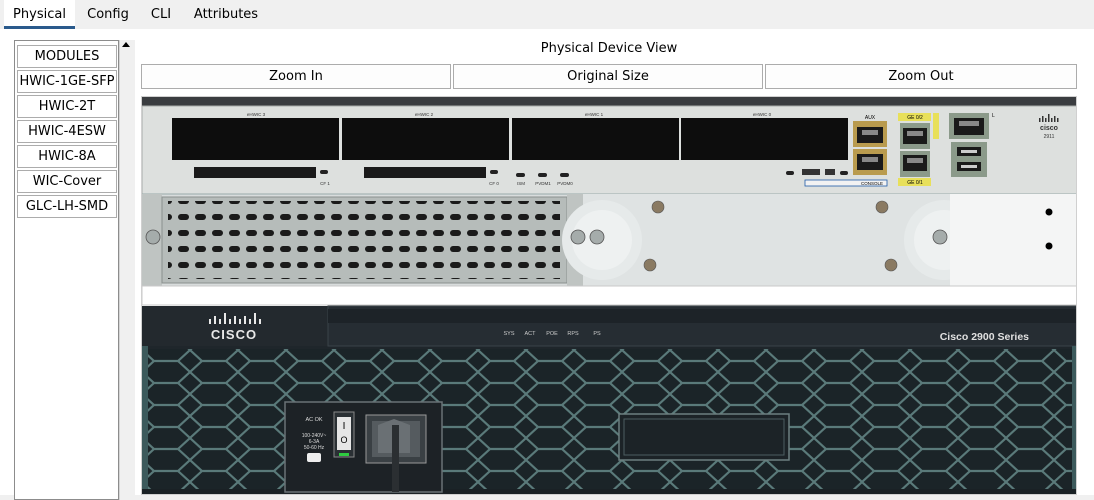 The image size is (1094, 500). Describe the element at coordinates (313, 420) in the screenshot. I see `ac-ok-label: AC OK` at that location.